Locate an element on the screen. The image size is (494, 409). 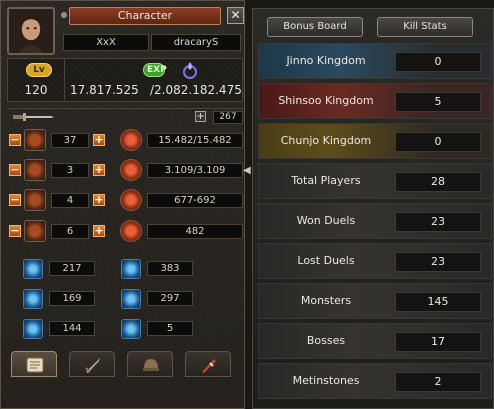
stat-row-bosses: Bosses 17 is located at coordinates (375, 341).